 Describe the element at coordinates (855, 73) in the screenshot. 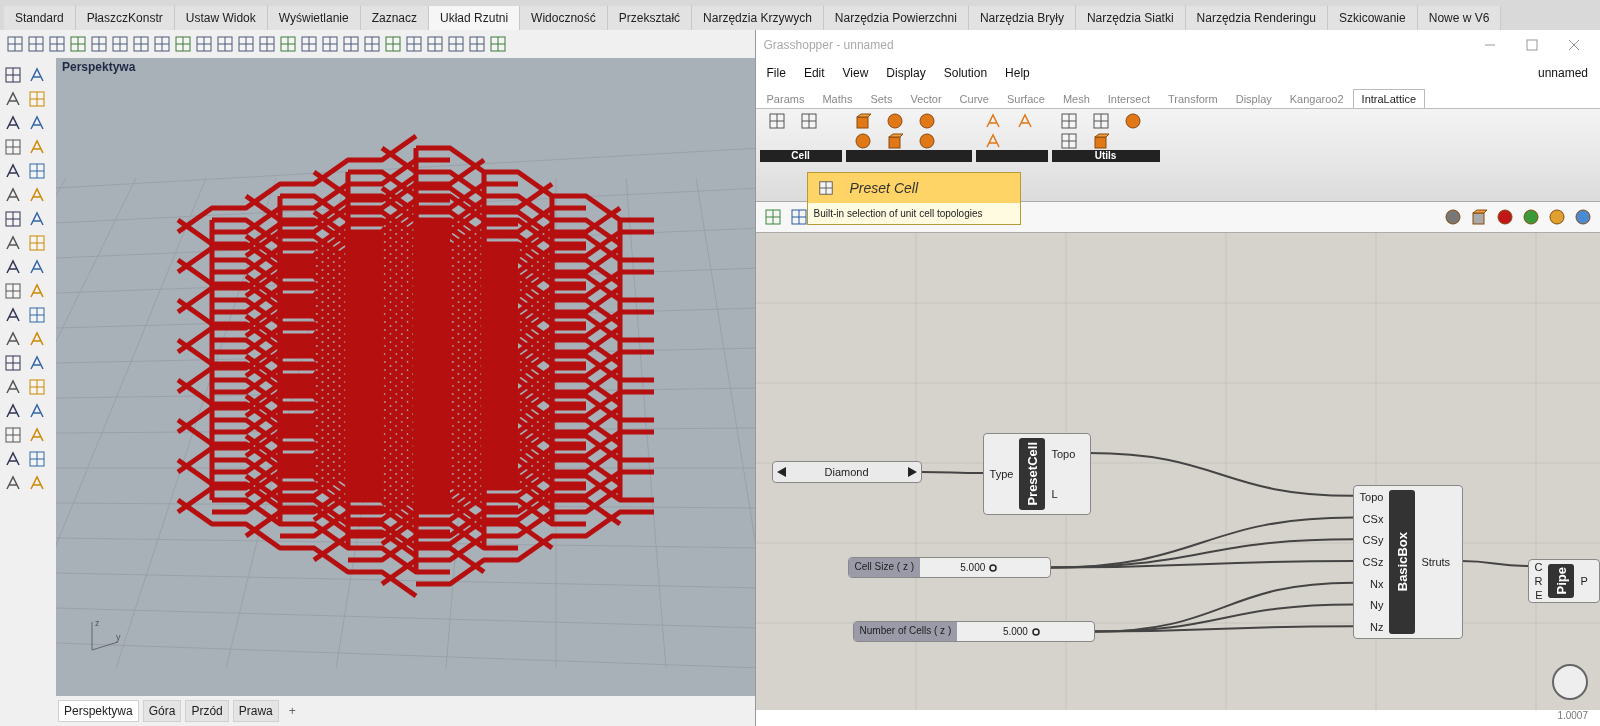

I see `menu-item: View` at that location.